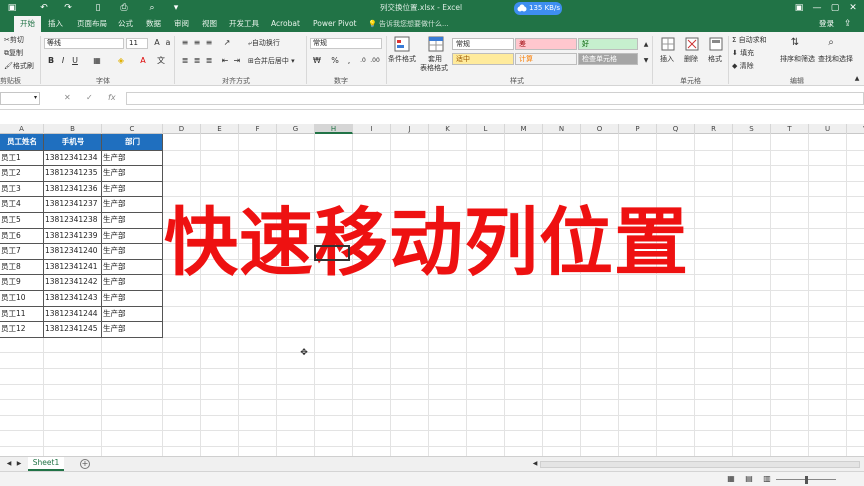 This screenshot has height=486, width=864. I want to click on page-layout-view-icon: ▤, so click(749, 479).